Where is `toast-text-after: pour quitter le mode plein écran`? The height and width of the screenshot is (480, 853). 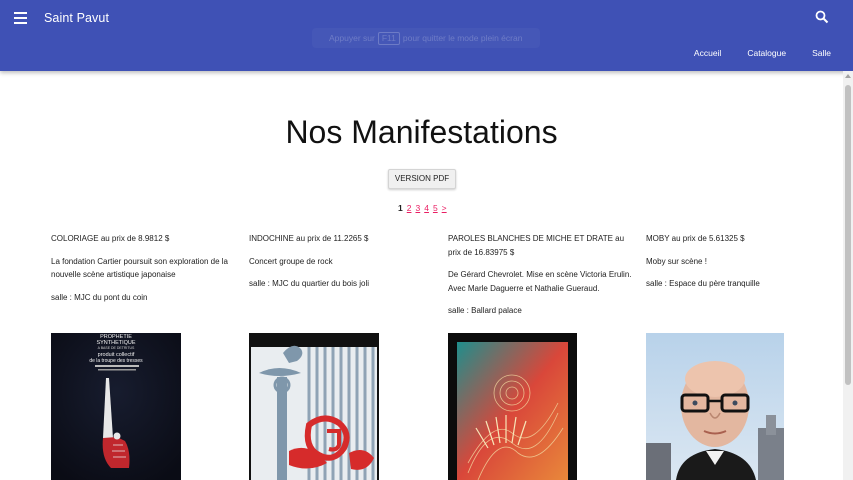
toast-text-after: pour quitter le mode plein écran is located at coordinates (462, 38).